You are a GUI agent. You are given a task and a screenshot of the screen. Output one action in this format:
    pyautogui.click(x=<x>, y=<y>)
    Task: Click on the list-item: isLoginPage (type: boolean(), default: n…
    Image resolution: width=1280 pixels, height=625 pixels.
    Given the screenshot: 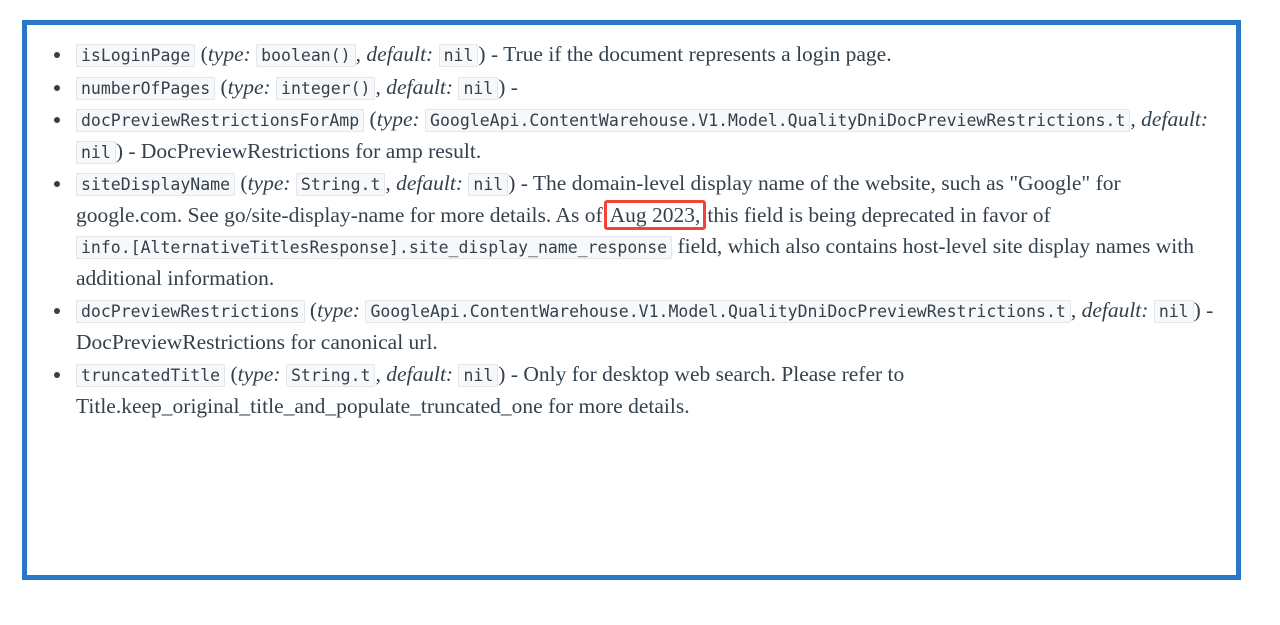 What is the action you would take?
    pyautogui.click(x=632, y=55)
    